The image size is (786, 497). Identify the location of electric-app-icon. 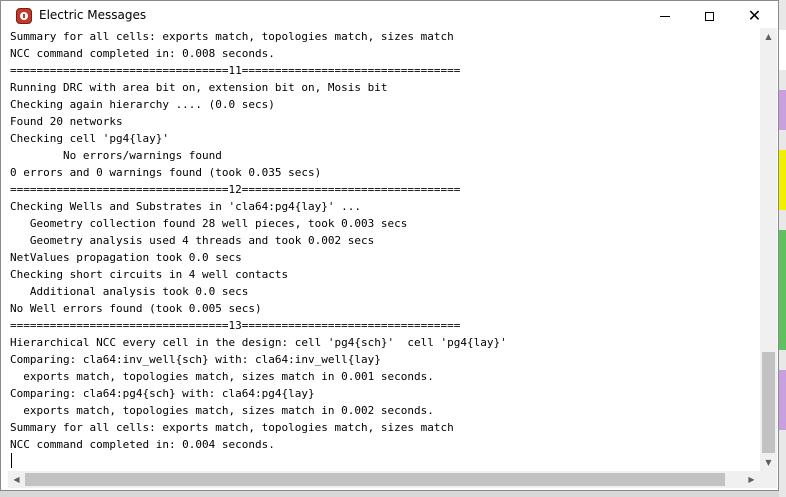
(24, 16).